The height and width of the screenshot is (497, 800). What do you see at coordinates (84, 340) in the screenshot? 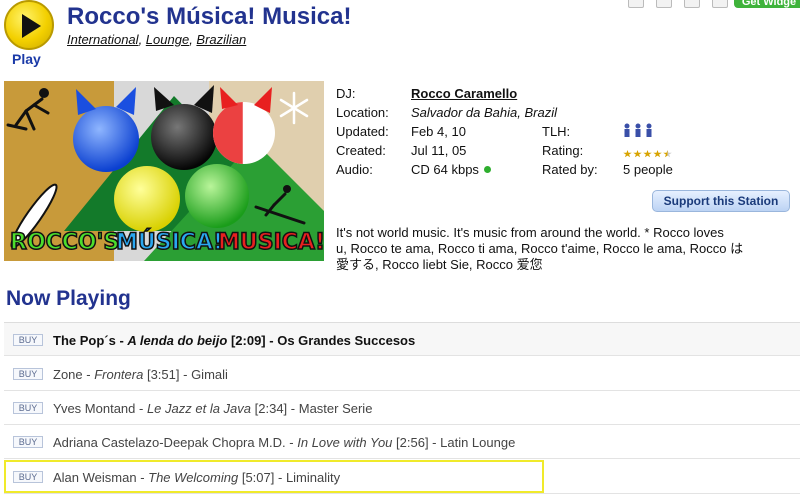
I see `track-artist: The Pop´s` at bounding box center [84, 340].